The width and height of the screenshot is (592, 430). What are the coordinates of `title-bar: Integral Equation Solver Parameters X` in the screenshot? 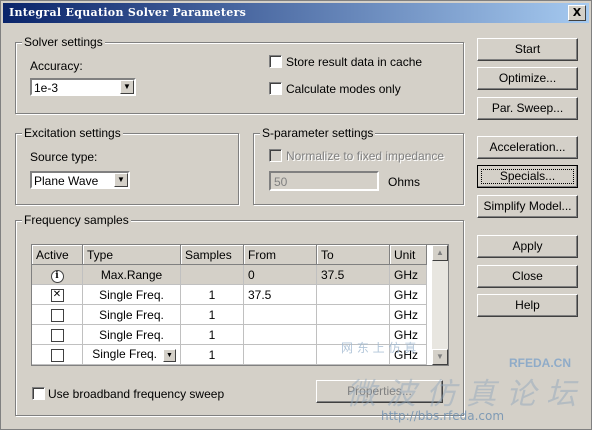 It's located at (296, 13).